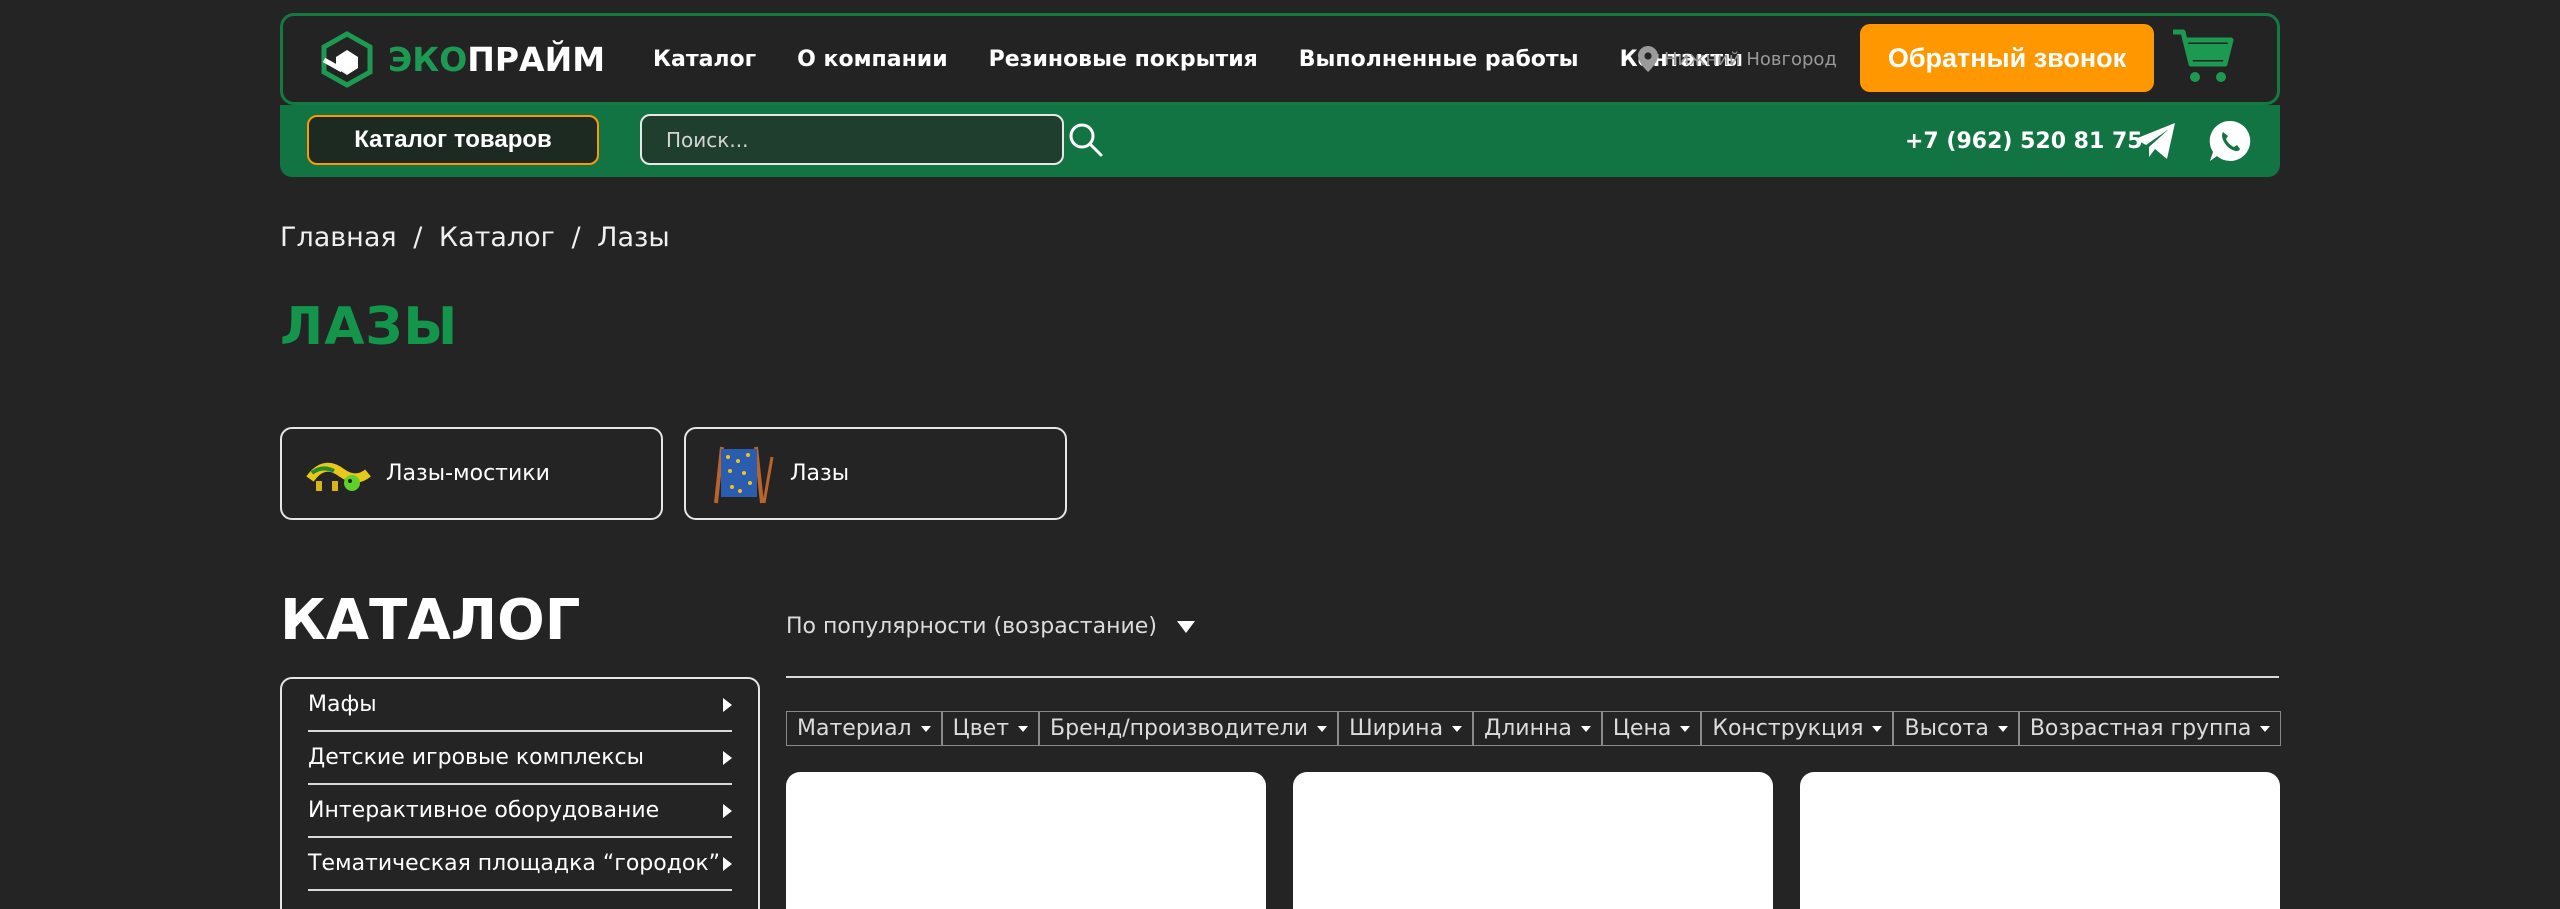 This screenshot has height=909, width=2560. Describe the element at coordinates (981, 728) in the screenshot. I see `filter-label: Цвет` at that location.